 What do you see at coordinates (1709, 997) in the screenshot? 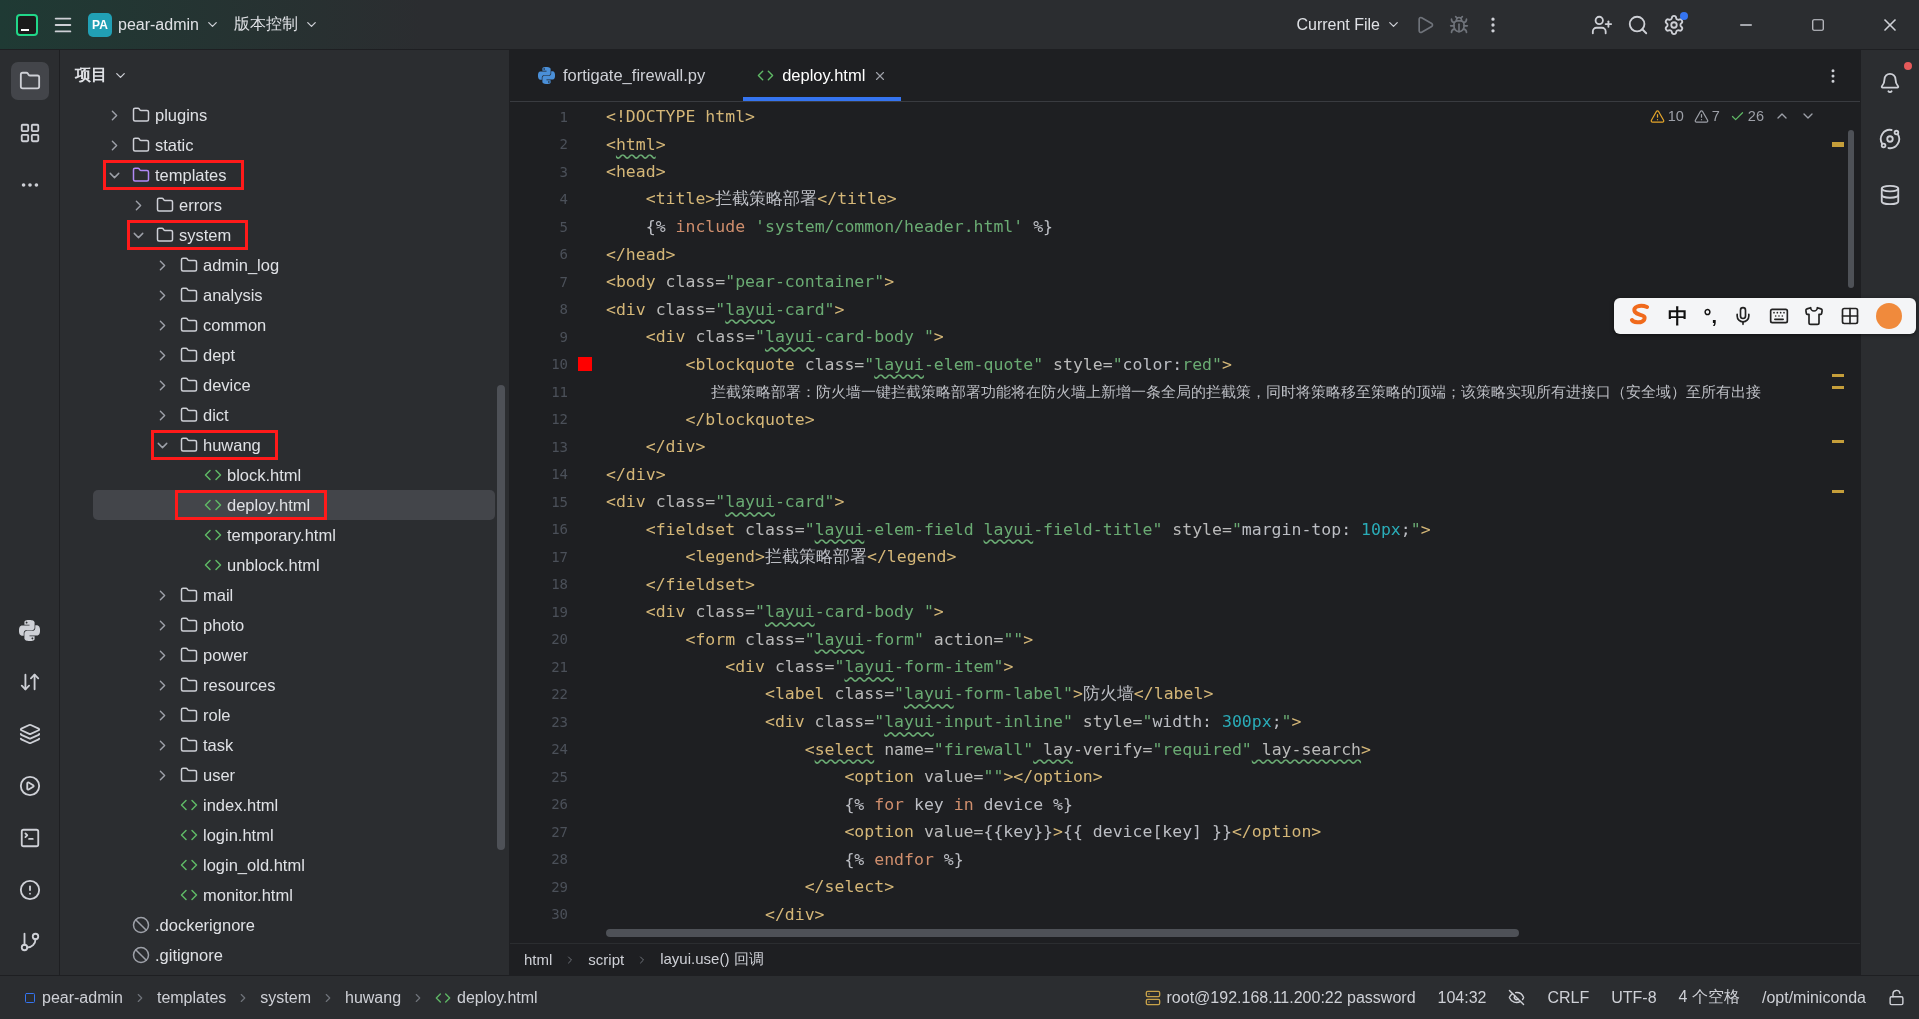
I see `indent-setting: 4 个空格` at bounding box center [1709, 997].